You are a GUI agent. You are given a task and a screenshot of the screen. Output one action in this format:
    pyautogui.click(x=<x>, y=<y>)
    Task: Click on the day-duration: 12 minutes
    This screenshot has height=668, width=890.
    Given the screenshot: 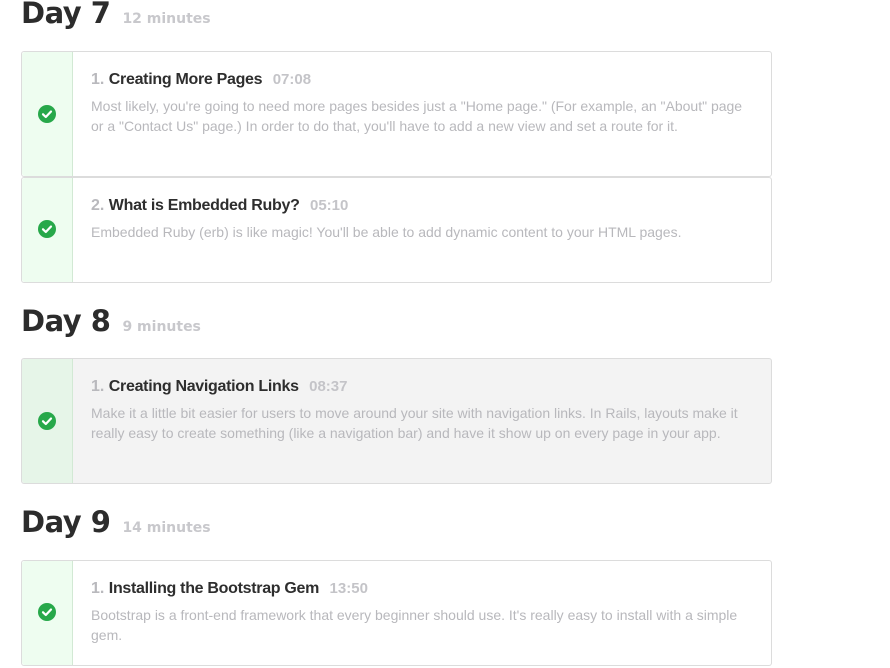 What is the action you would take?
    pyautogui.click(x=166, y=19)
    